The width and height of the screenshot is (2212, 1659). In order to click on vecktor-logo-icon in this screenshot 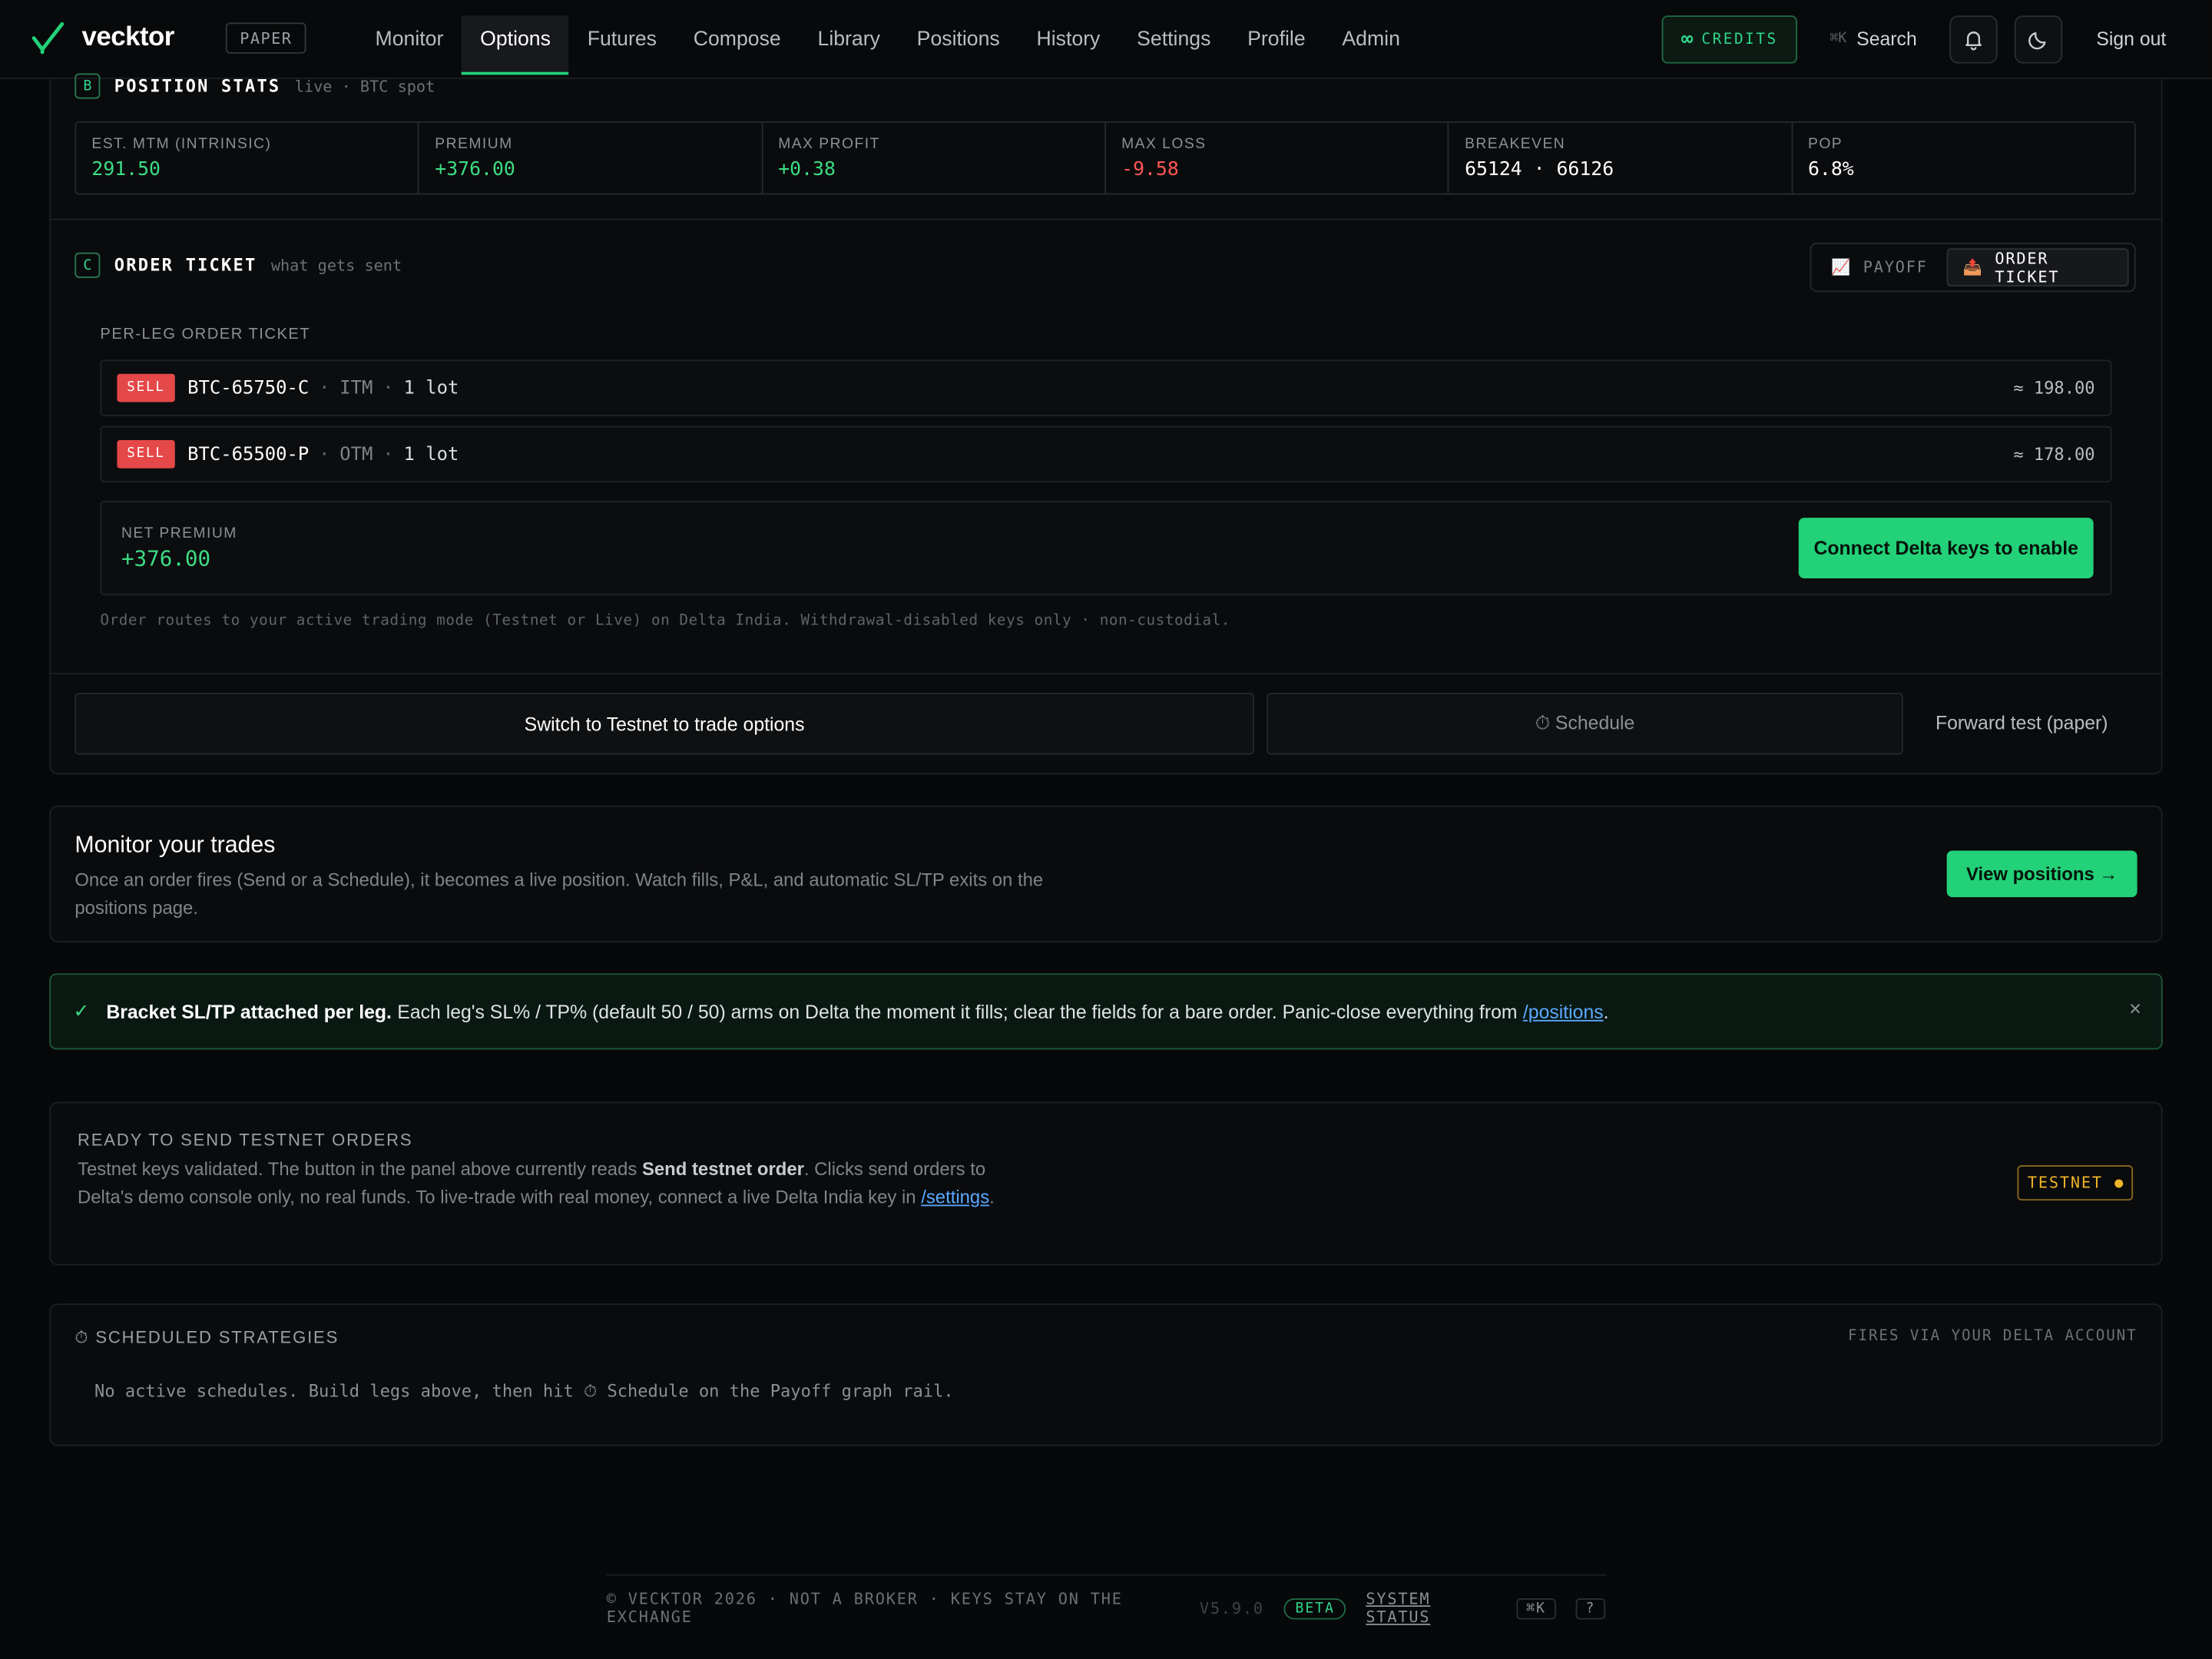, I will do `click(48, 39)`.